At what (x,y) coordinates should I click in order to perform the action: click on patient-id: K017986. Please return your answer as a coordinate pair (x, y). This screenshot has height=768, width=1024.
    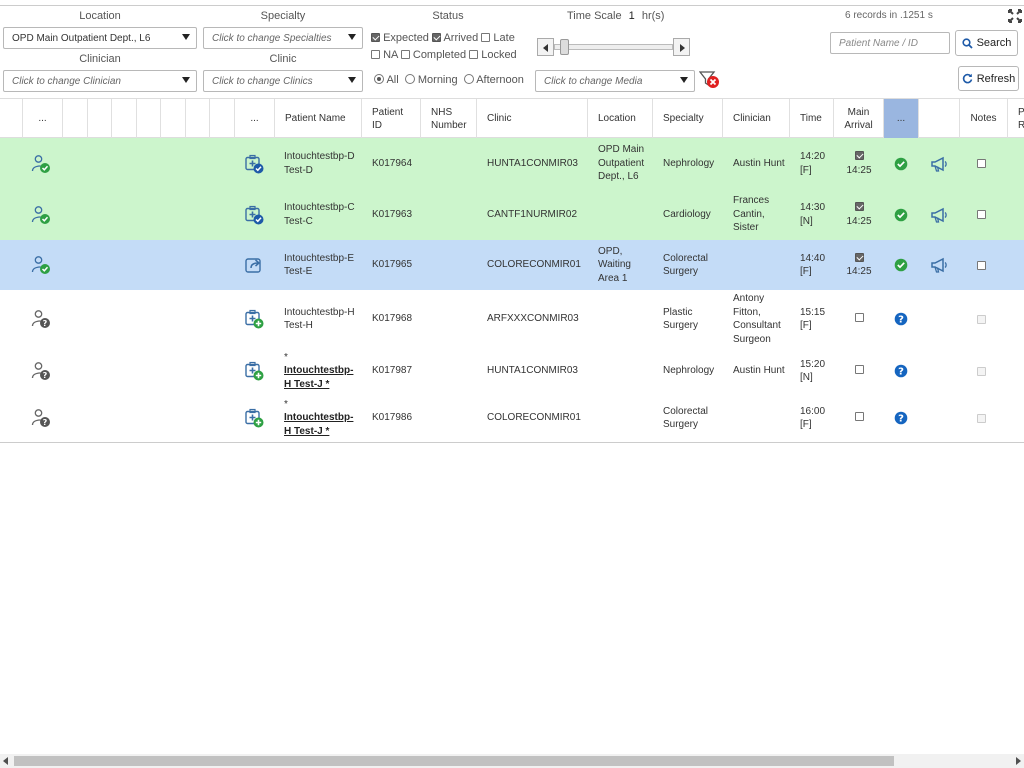
    Looking at the image, I should click on (392, 418).